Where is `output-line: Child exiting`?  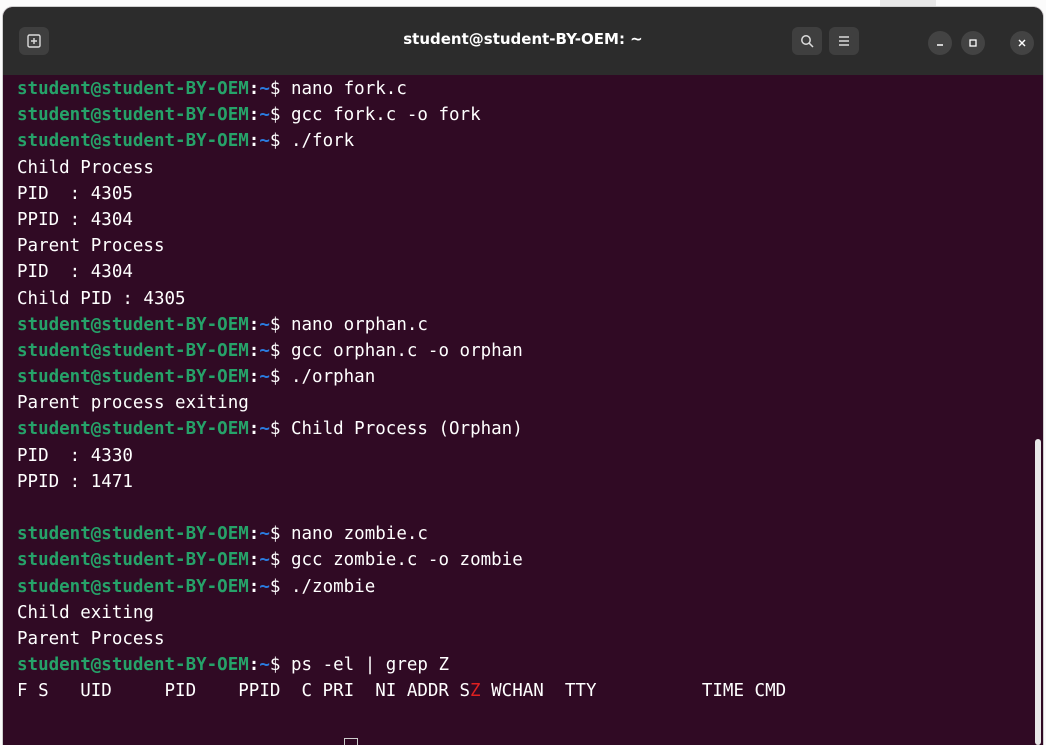 output-line: Child exiting is located at coordinates (85, 612).